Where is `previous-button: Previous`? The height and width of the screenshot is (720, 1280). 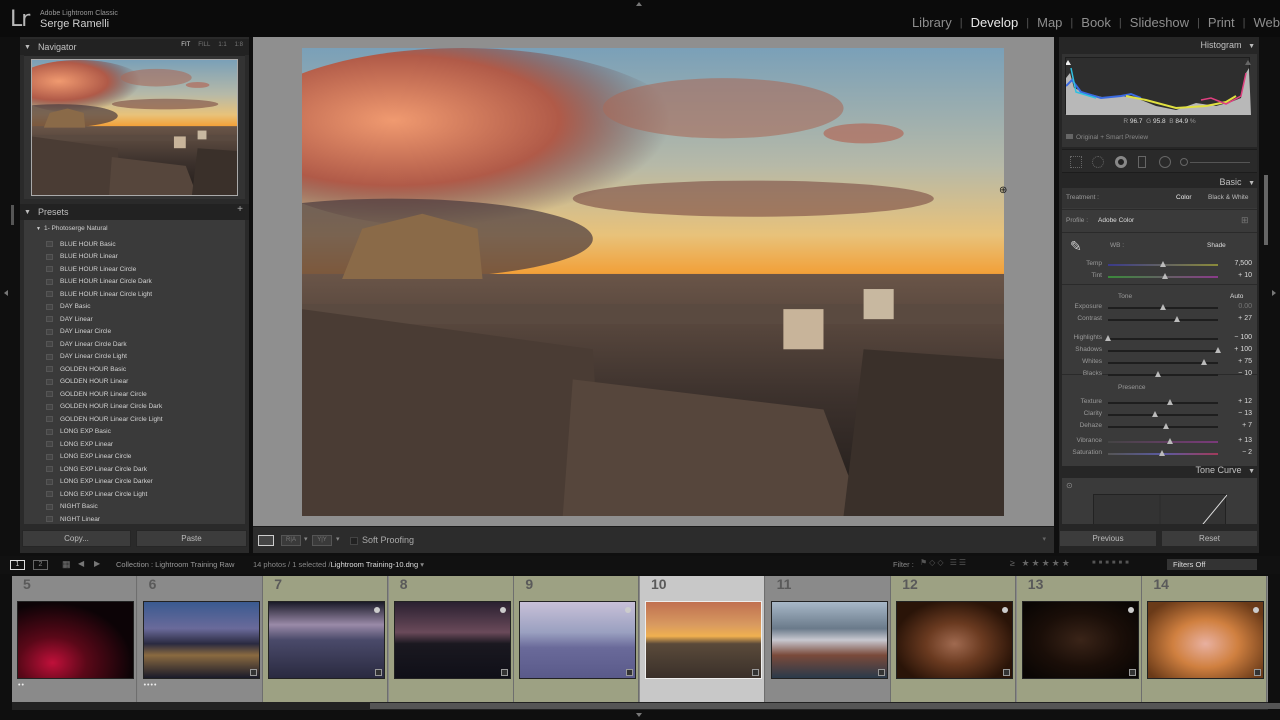
previous-button: Previous is located at coordinates (1108, 538).